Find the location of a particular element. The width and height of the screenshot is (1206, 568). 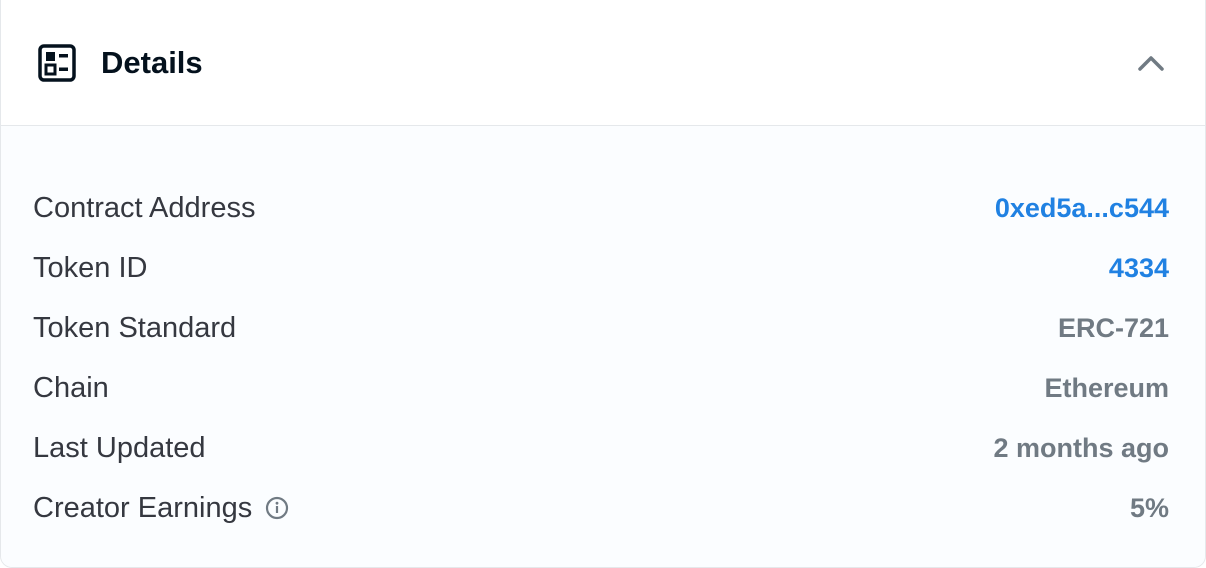

chevron-up-icon is located at coordinates (1151, 63).